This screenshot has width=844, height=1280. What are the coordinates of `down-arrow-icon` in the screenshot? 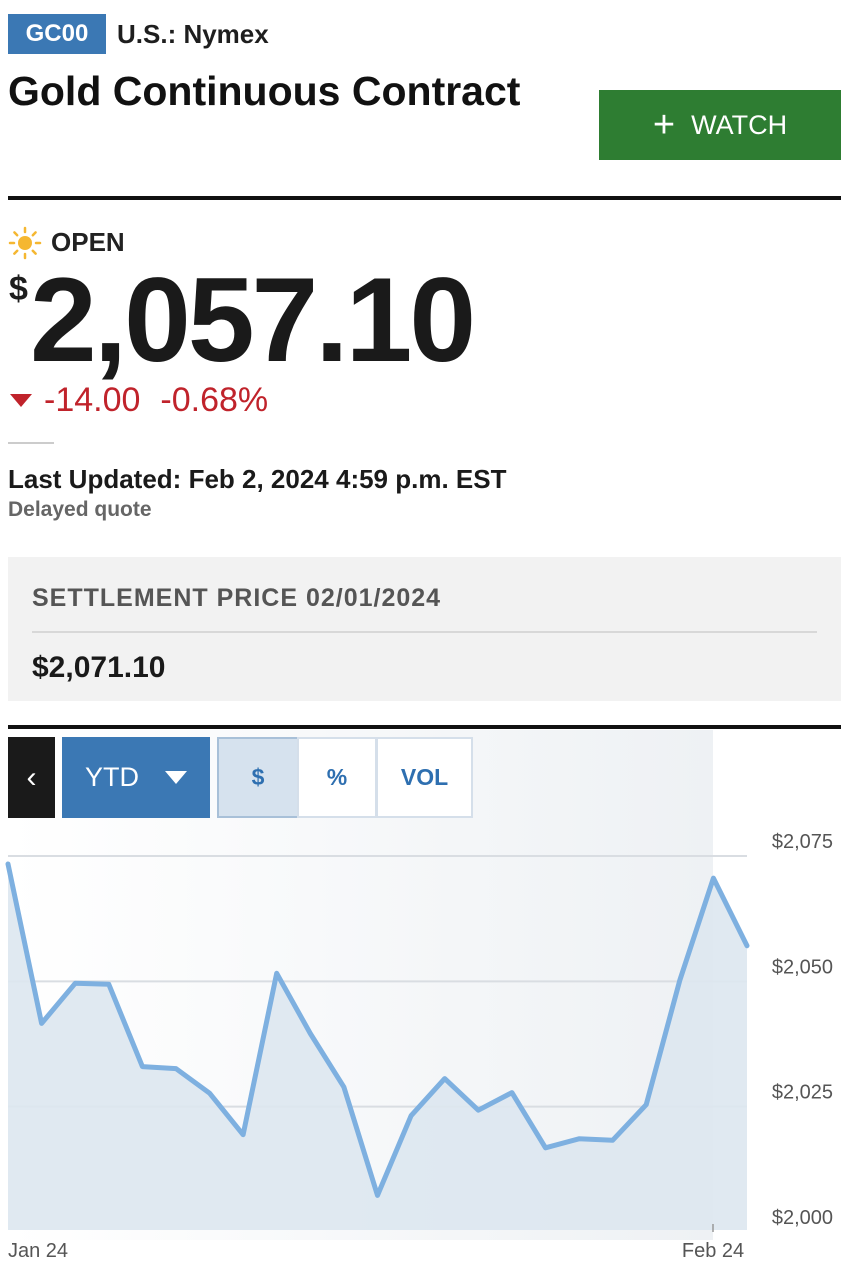 It's located at (21, 400).